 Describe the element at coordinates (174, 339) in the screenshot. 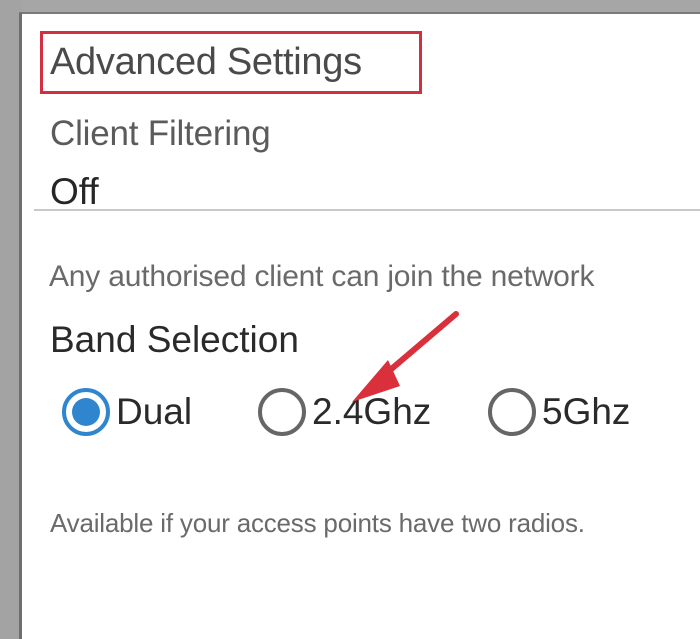

I see `band-selection-label: Band Selection` at that location.